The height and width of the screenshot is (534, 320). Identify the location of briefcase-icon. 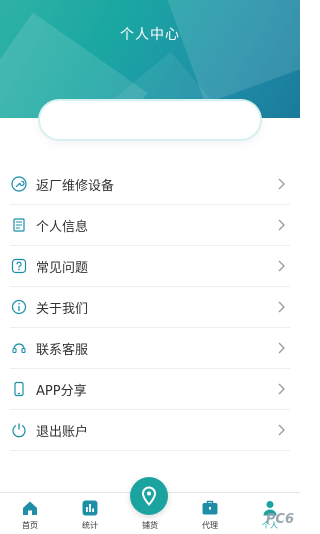
(210, 507).